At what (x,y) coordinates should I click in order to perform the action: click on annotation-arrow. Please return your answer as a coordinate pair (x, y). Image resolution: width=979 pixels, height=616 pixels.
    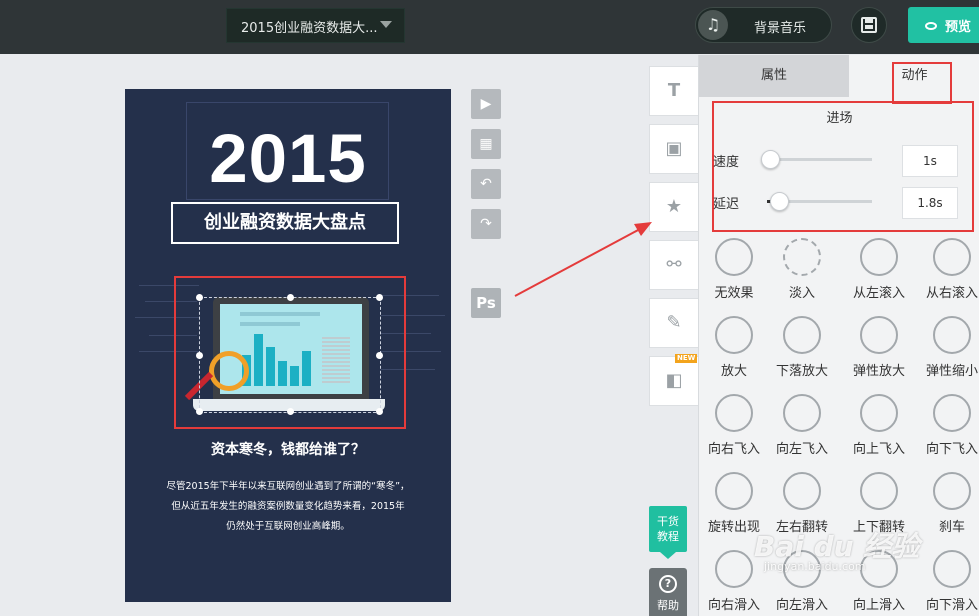
    Looking at the image, I should click on (583, 259).